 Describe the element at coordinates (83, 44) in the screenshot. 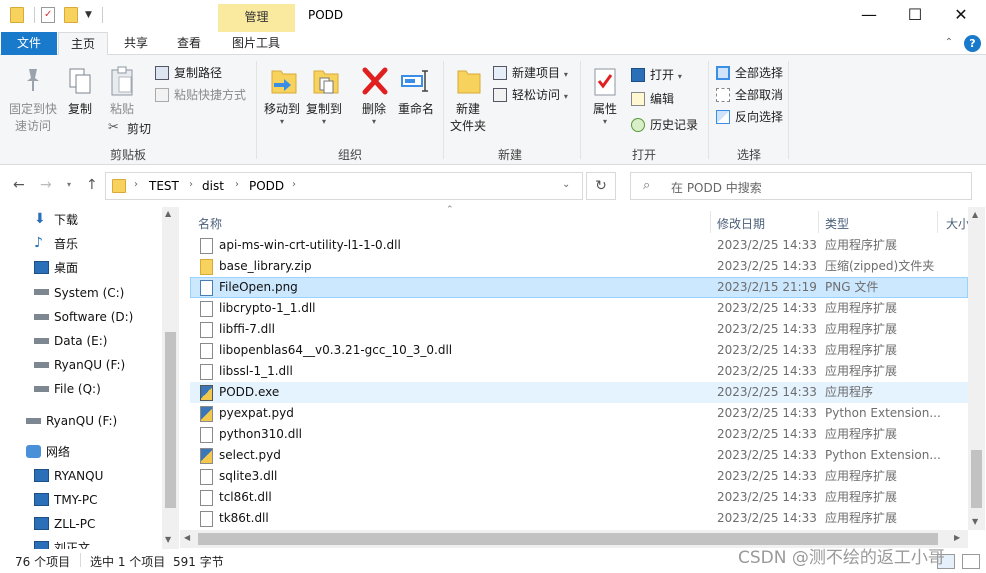

I see `tab-home: 主页` at that location.